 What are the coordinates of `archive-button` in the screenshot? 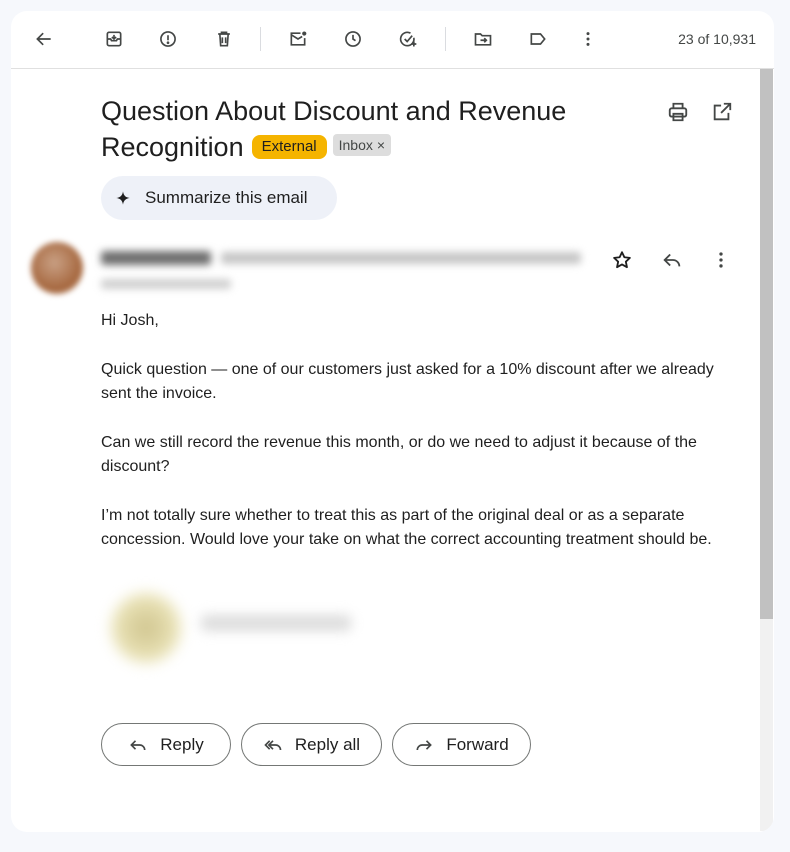 It's located at (114, 39).